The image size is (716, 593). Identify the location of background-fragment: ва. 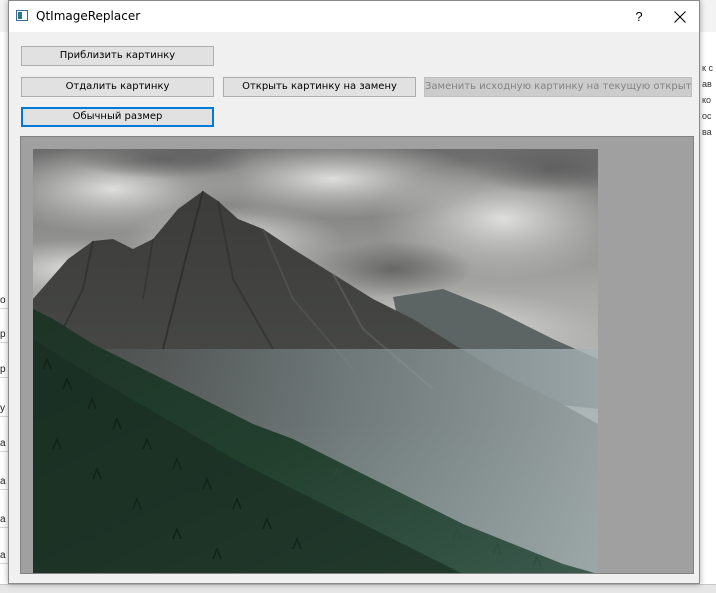
(707, 132).